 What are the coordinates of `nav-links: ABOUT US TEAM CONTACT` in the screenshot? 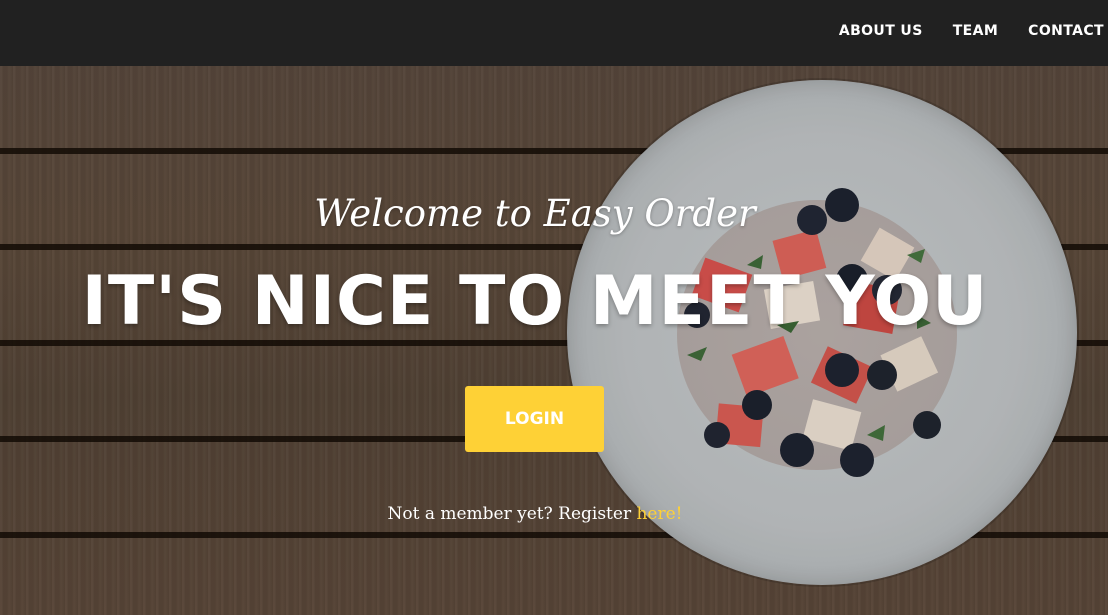 It's located at (956, 31).